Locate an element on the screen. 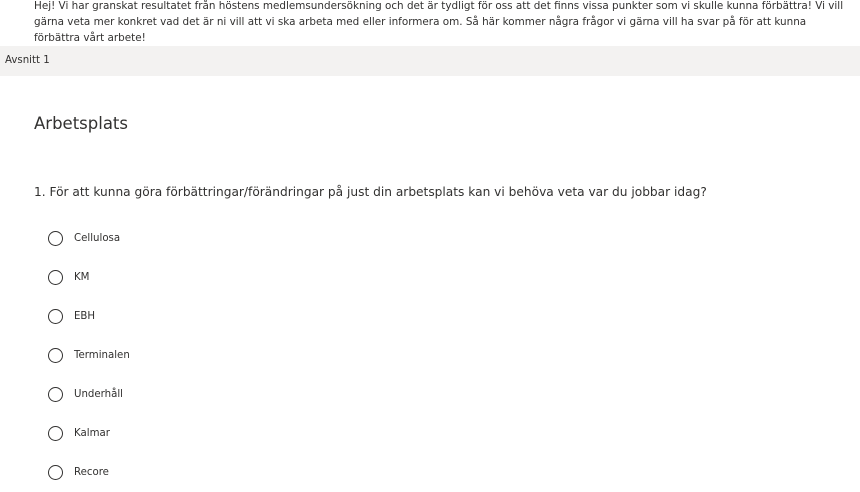 This screenshot has height=492, width=860. option-underhall: Underhåll is located at coordinates (89, 394).